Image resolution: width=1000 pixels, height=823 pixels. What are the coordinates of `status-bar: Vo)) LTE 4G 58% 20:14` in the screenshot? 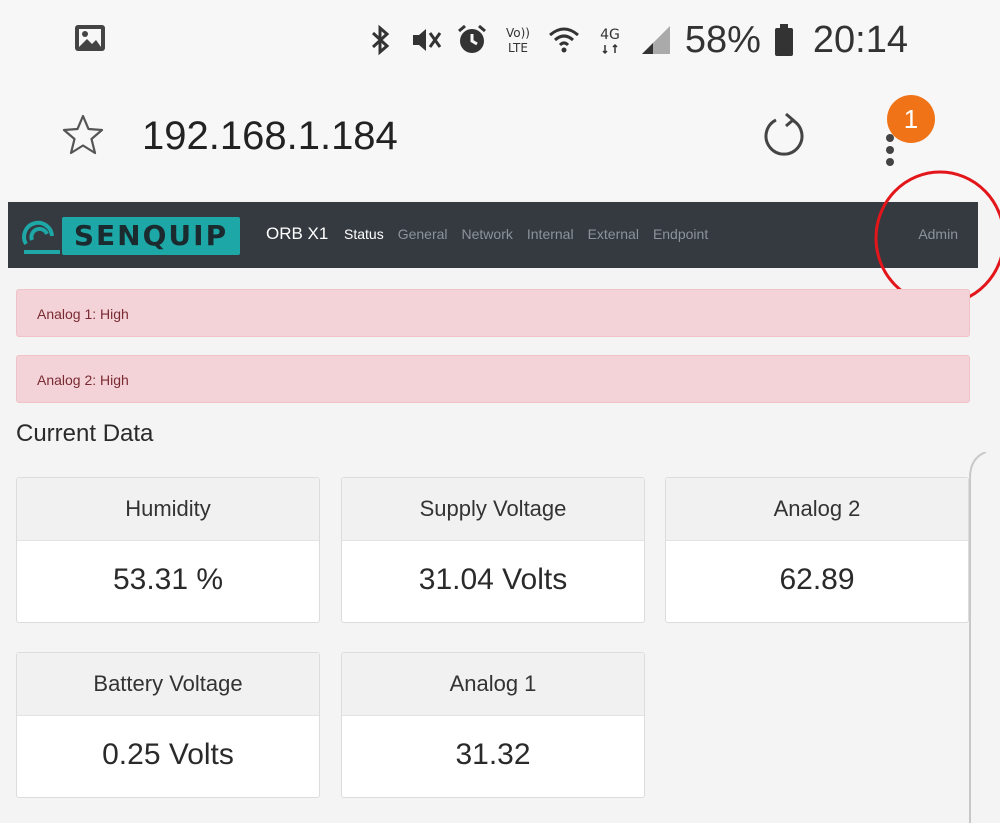 It's located at (500, 41).